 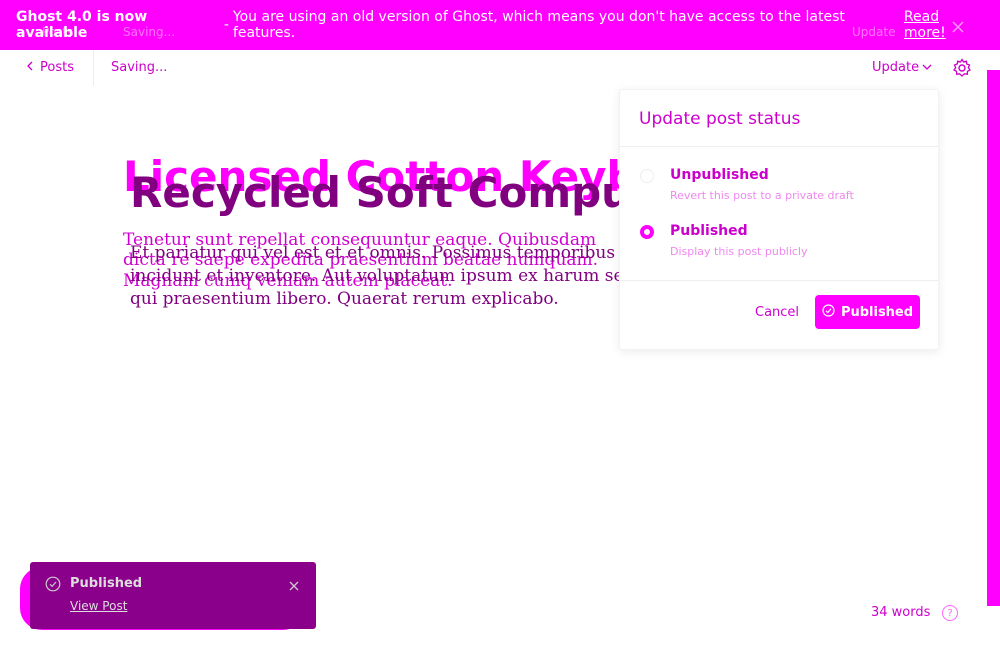 What do you see at coordinates (647, 176) in the screenshot?
I see `unpublished-radio` at bounding box center [647, 176].